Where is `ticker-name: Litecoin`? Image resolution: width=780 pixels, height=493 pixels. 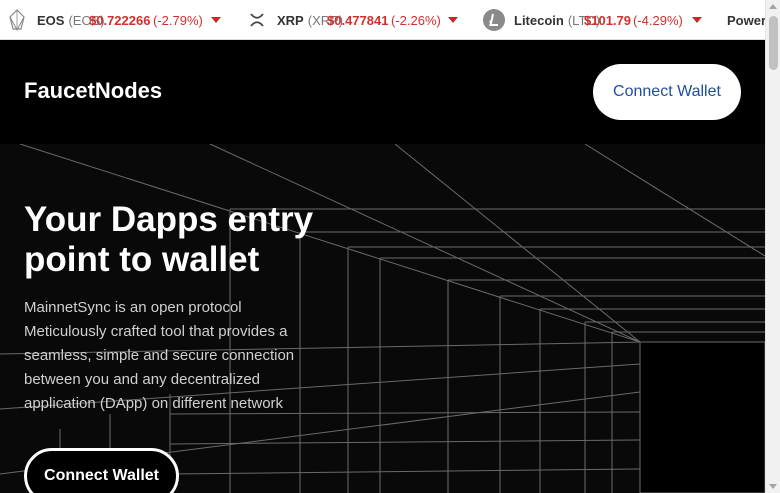
ticker-name: Litecoin is located at coordinates (539, 20).